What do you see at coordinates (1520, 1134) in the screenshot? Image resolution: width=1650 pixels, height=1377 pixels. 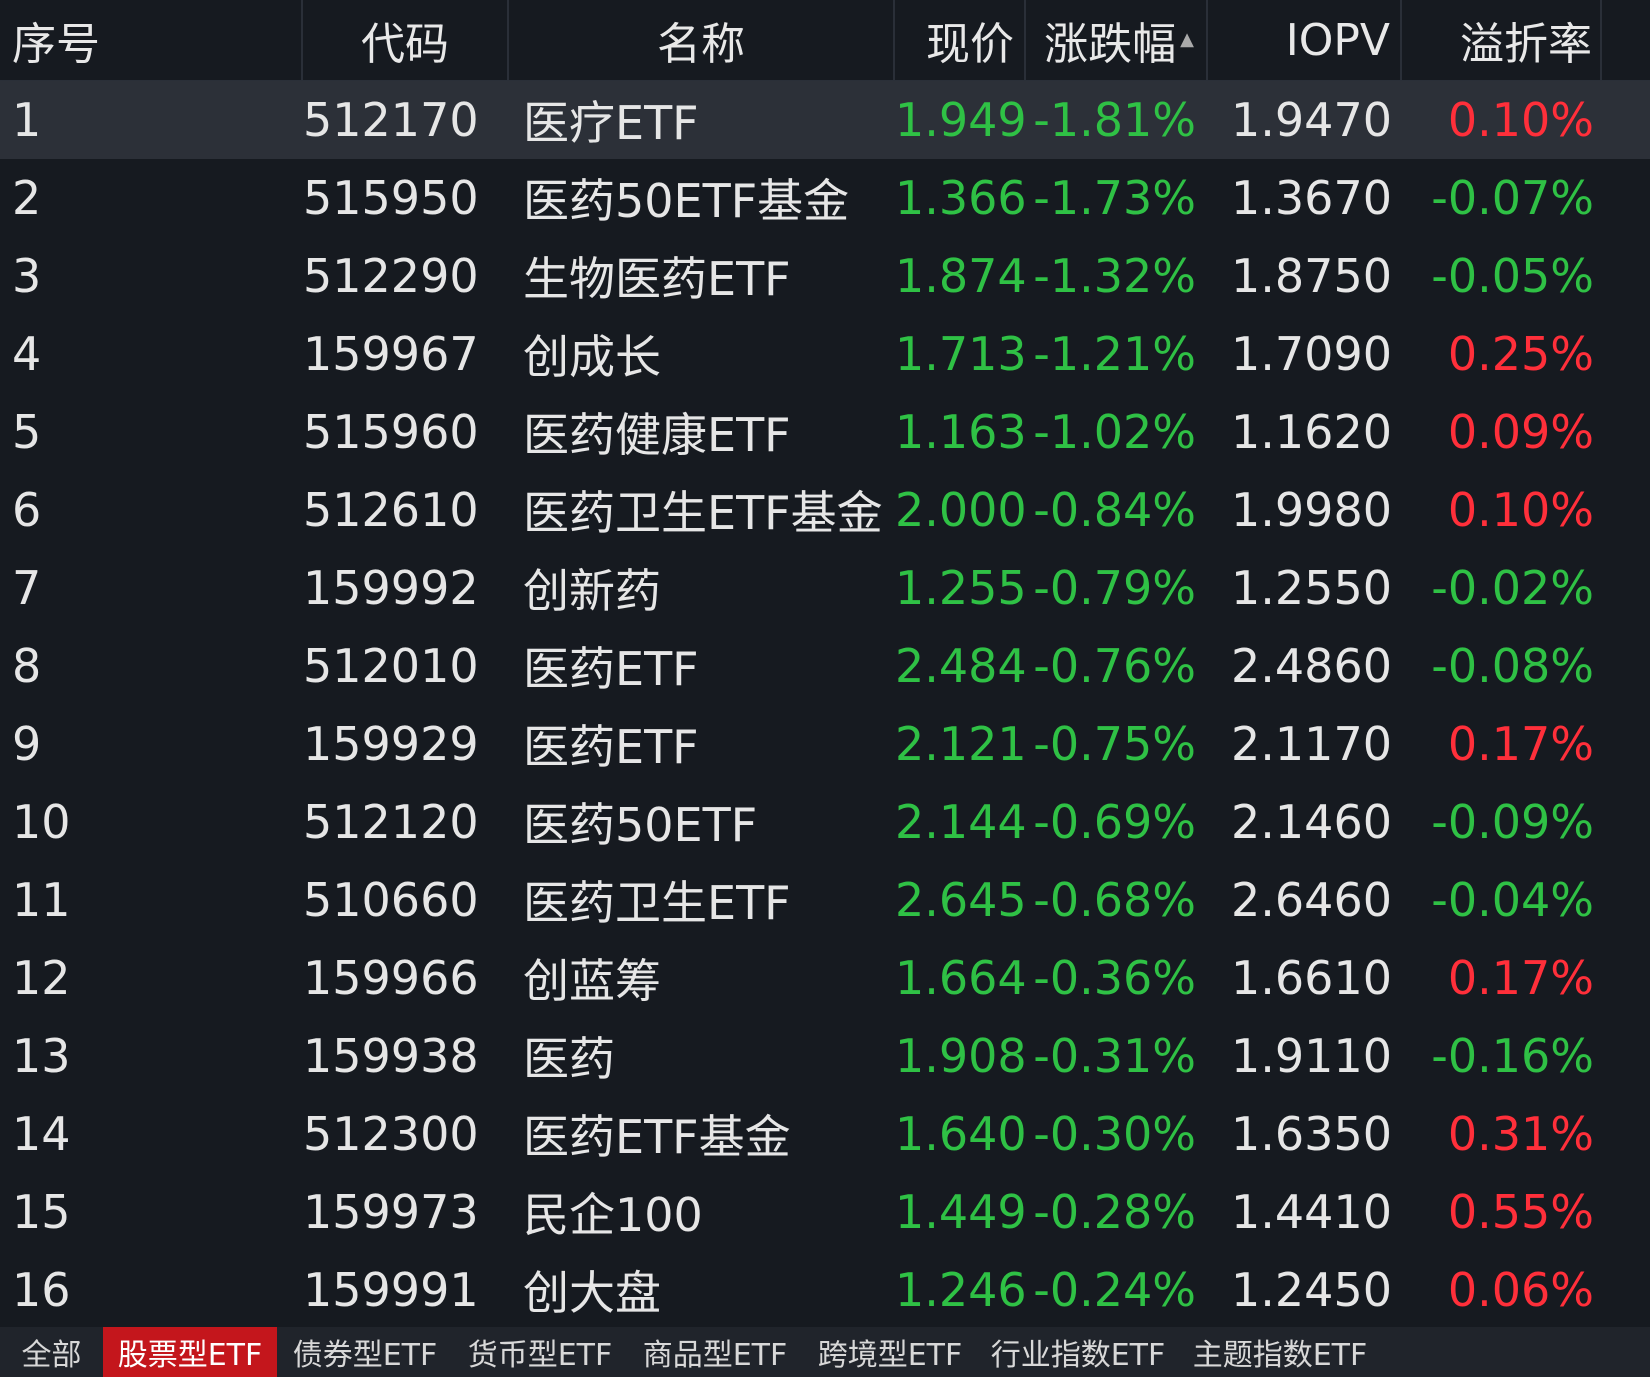 I see `cell-premium: 0.31%` at bounding box center [1520, 1134].